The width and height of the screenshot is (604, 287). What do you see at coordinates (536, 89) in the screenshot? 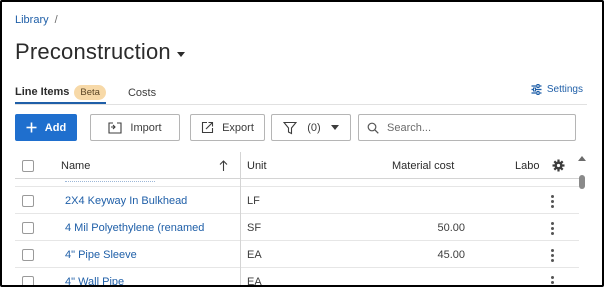
I see `settings-sliders-icon` at bounding box center [536, 89].